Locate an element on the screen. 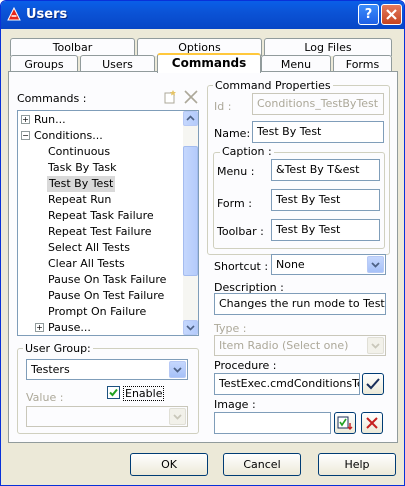 Image resolution: width=405 pixels, height=486 pixels. check-icon is located at coordinates (113, 392).